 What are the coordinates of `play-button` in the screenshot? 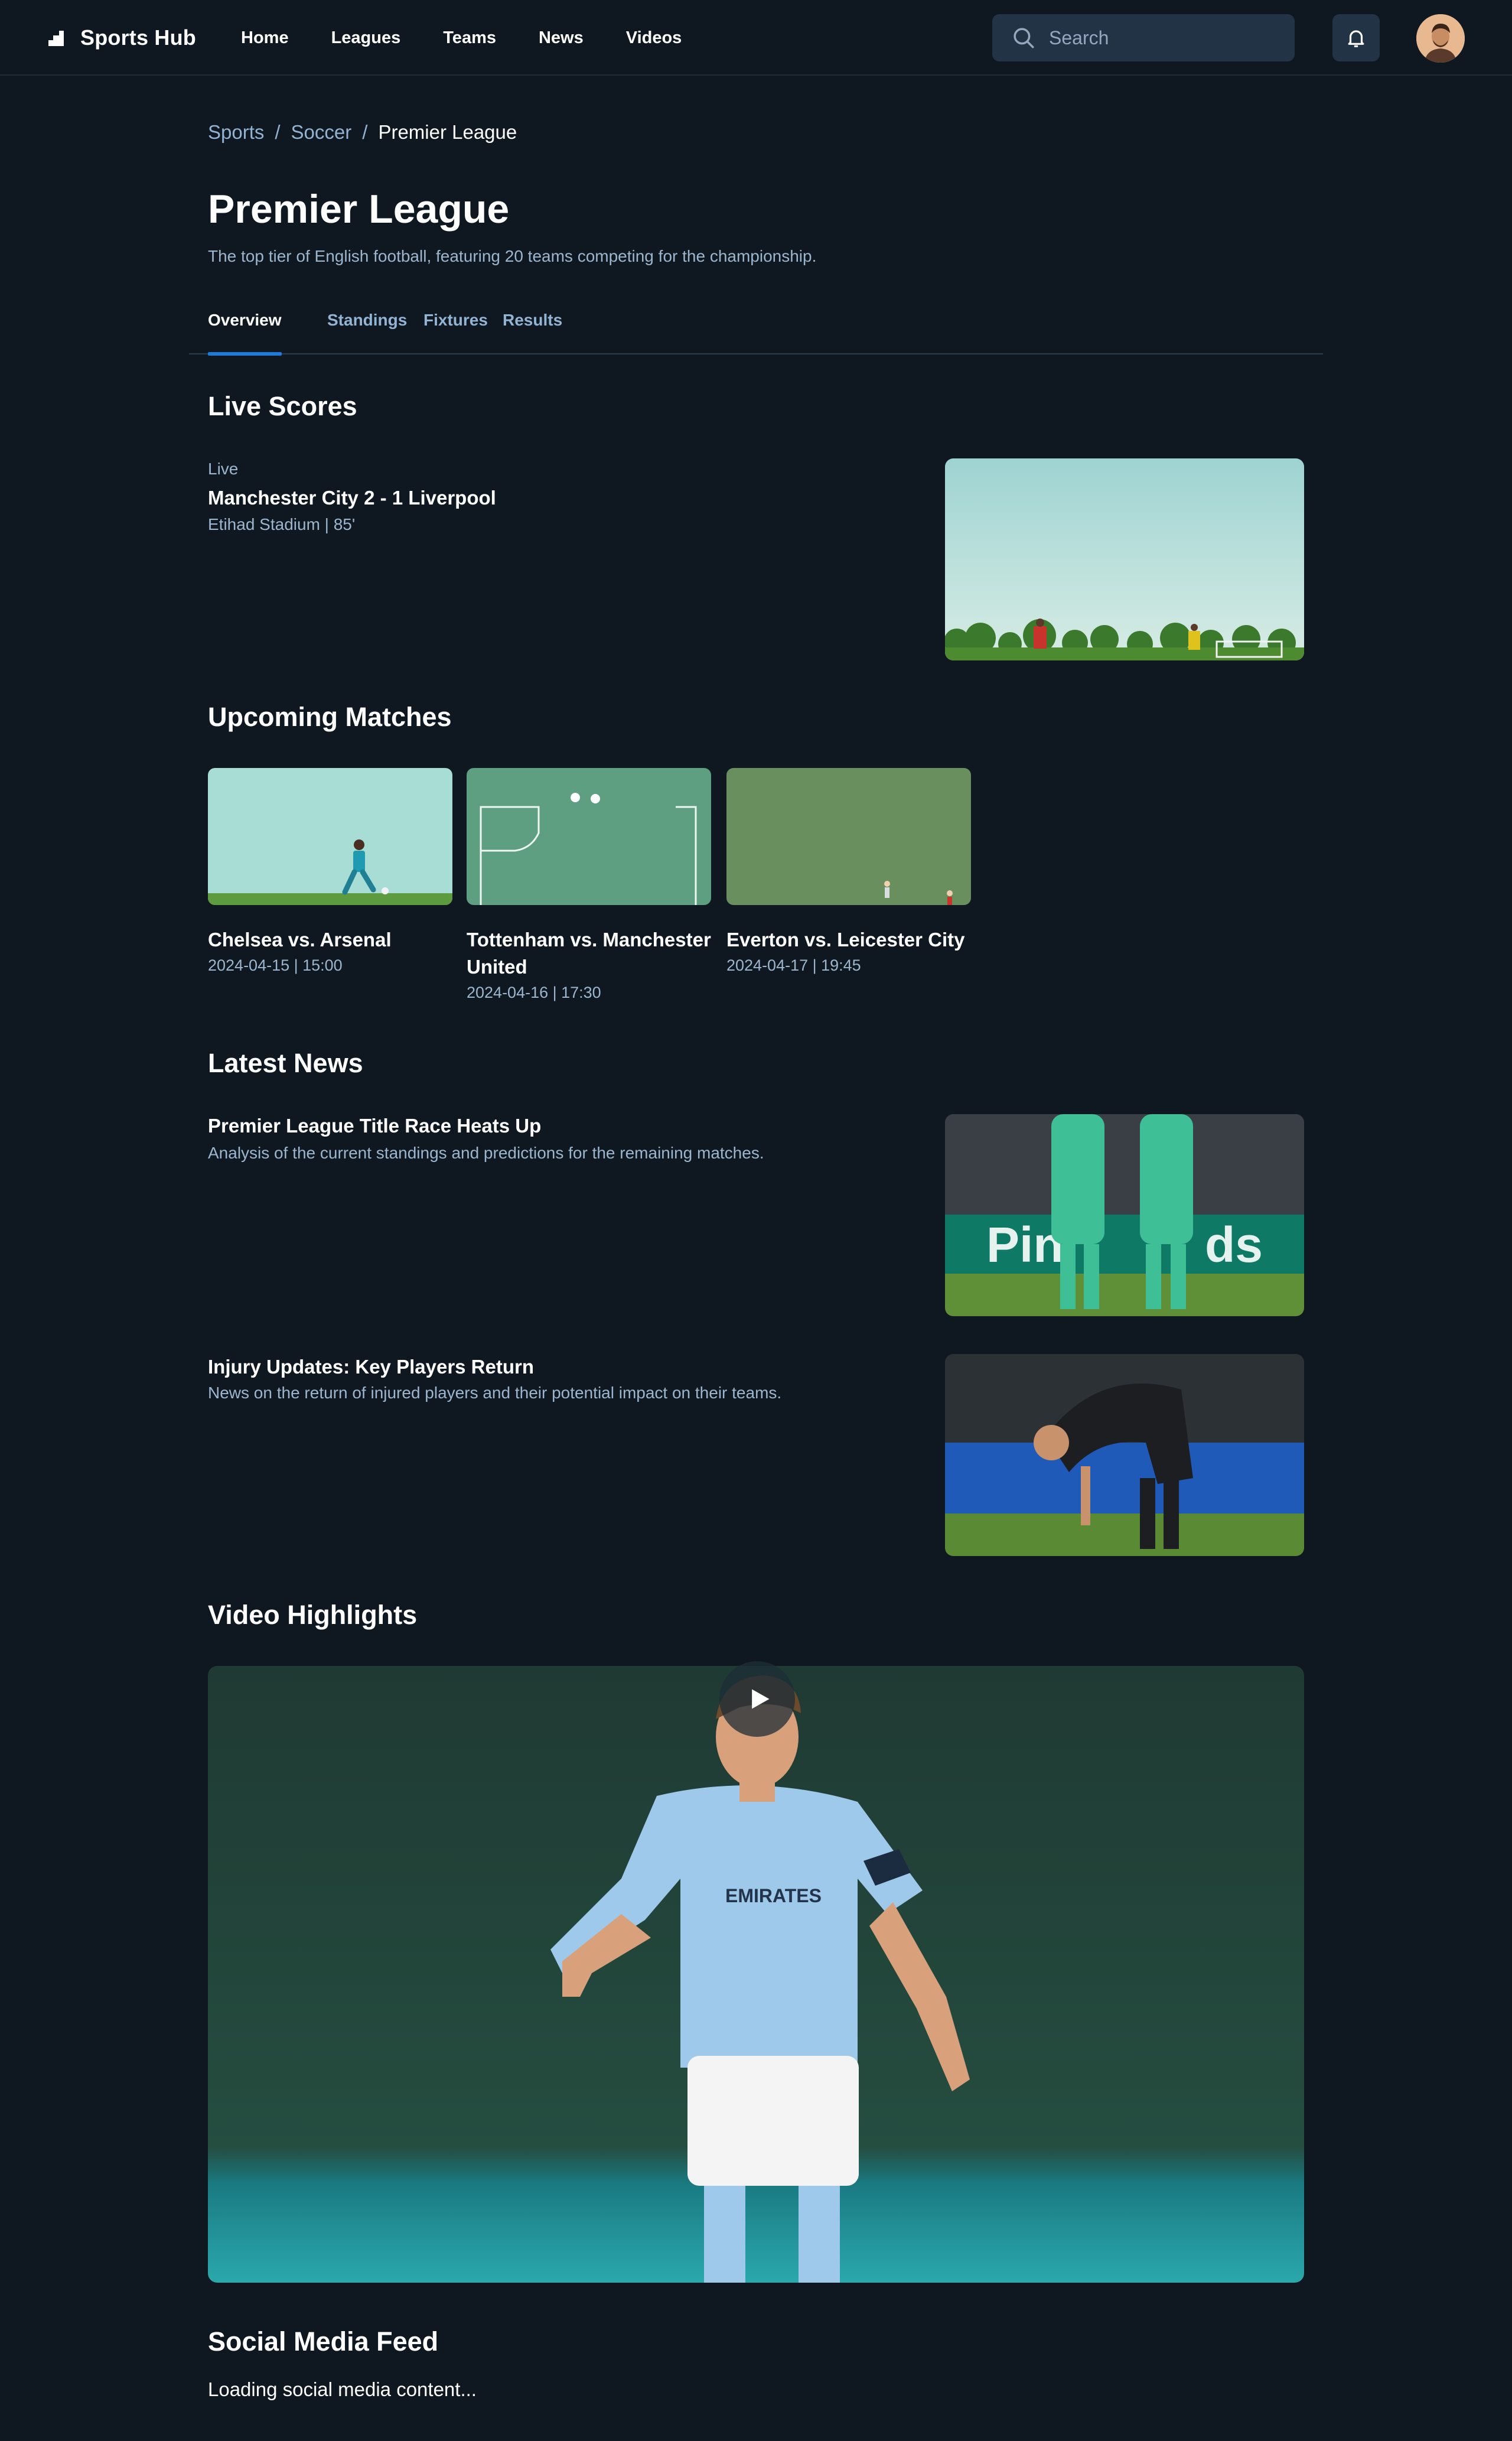 It's located at (757, 1699).